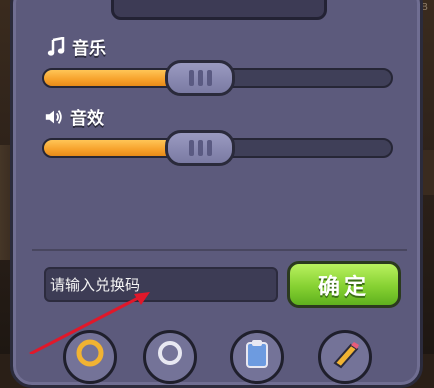 The width and height of the screenshot is (434, 388). I want to click on music-slider-knob, so click(200, 78).